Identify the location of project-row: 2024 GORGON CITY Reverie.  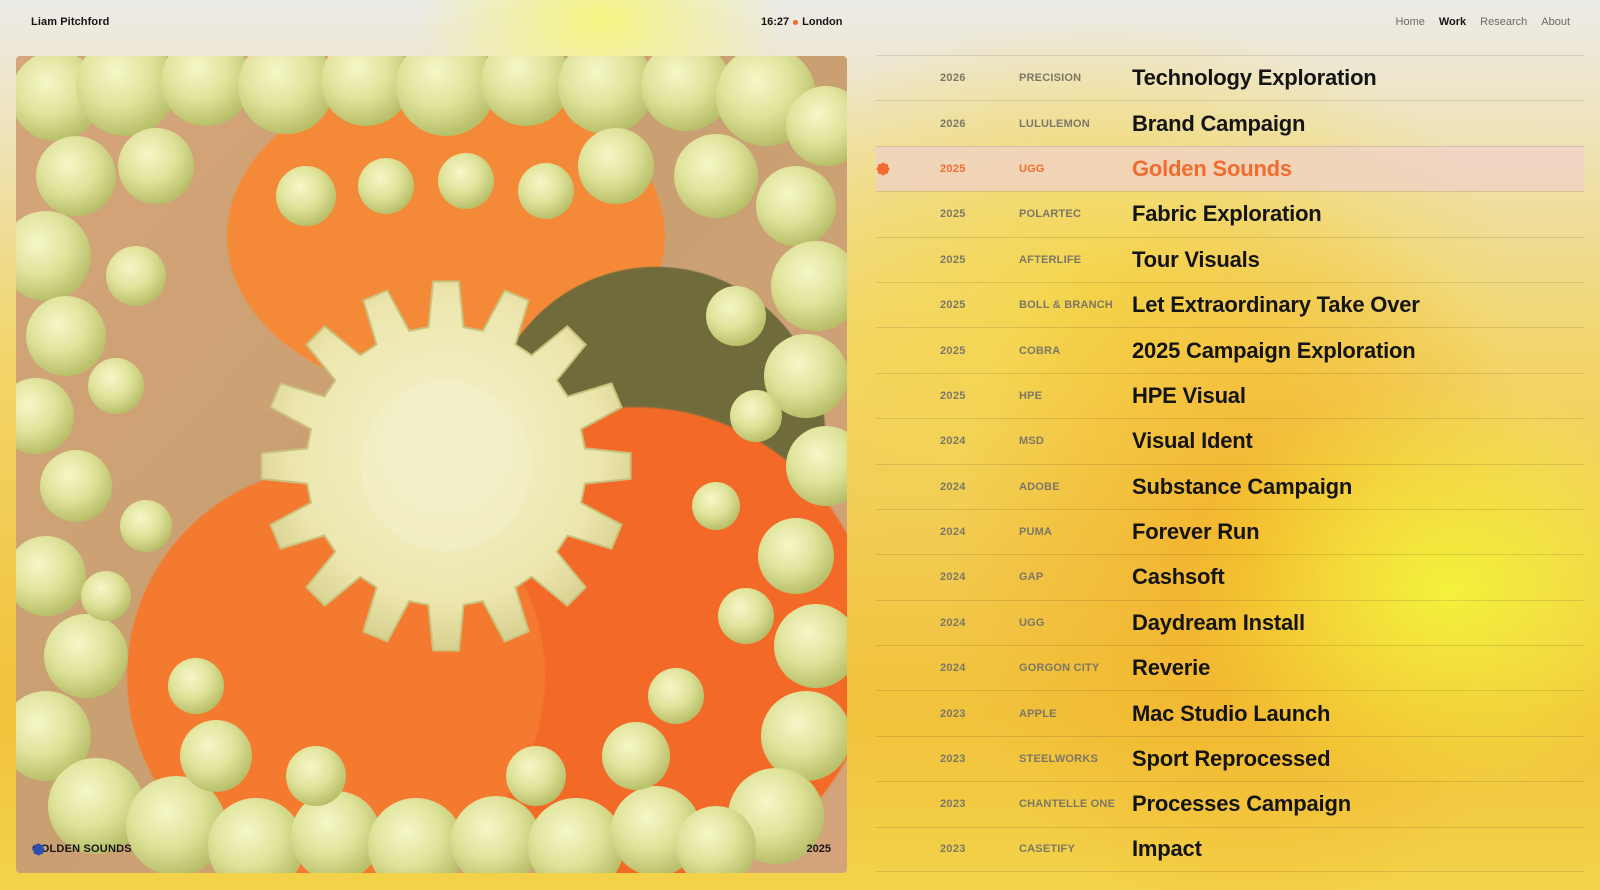
(1230, 667).